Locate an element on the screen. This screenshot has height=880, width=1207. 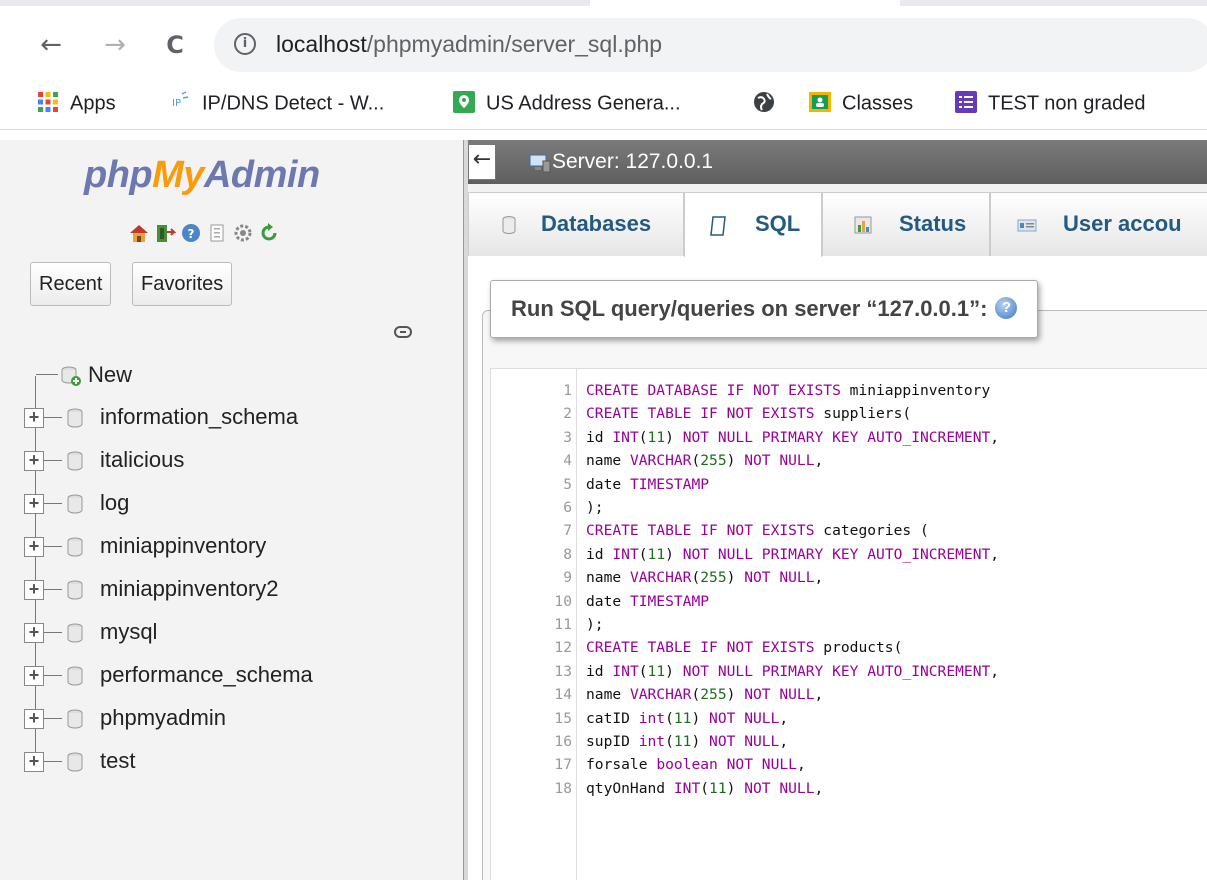
line-number: 5 is located at coordinates (567, 484).